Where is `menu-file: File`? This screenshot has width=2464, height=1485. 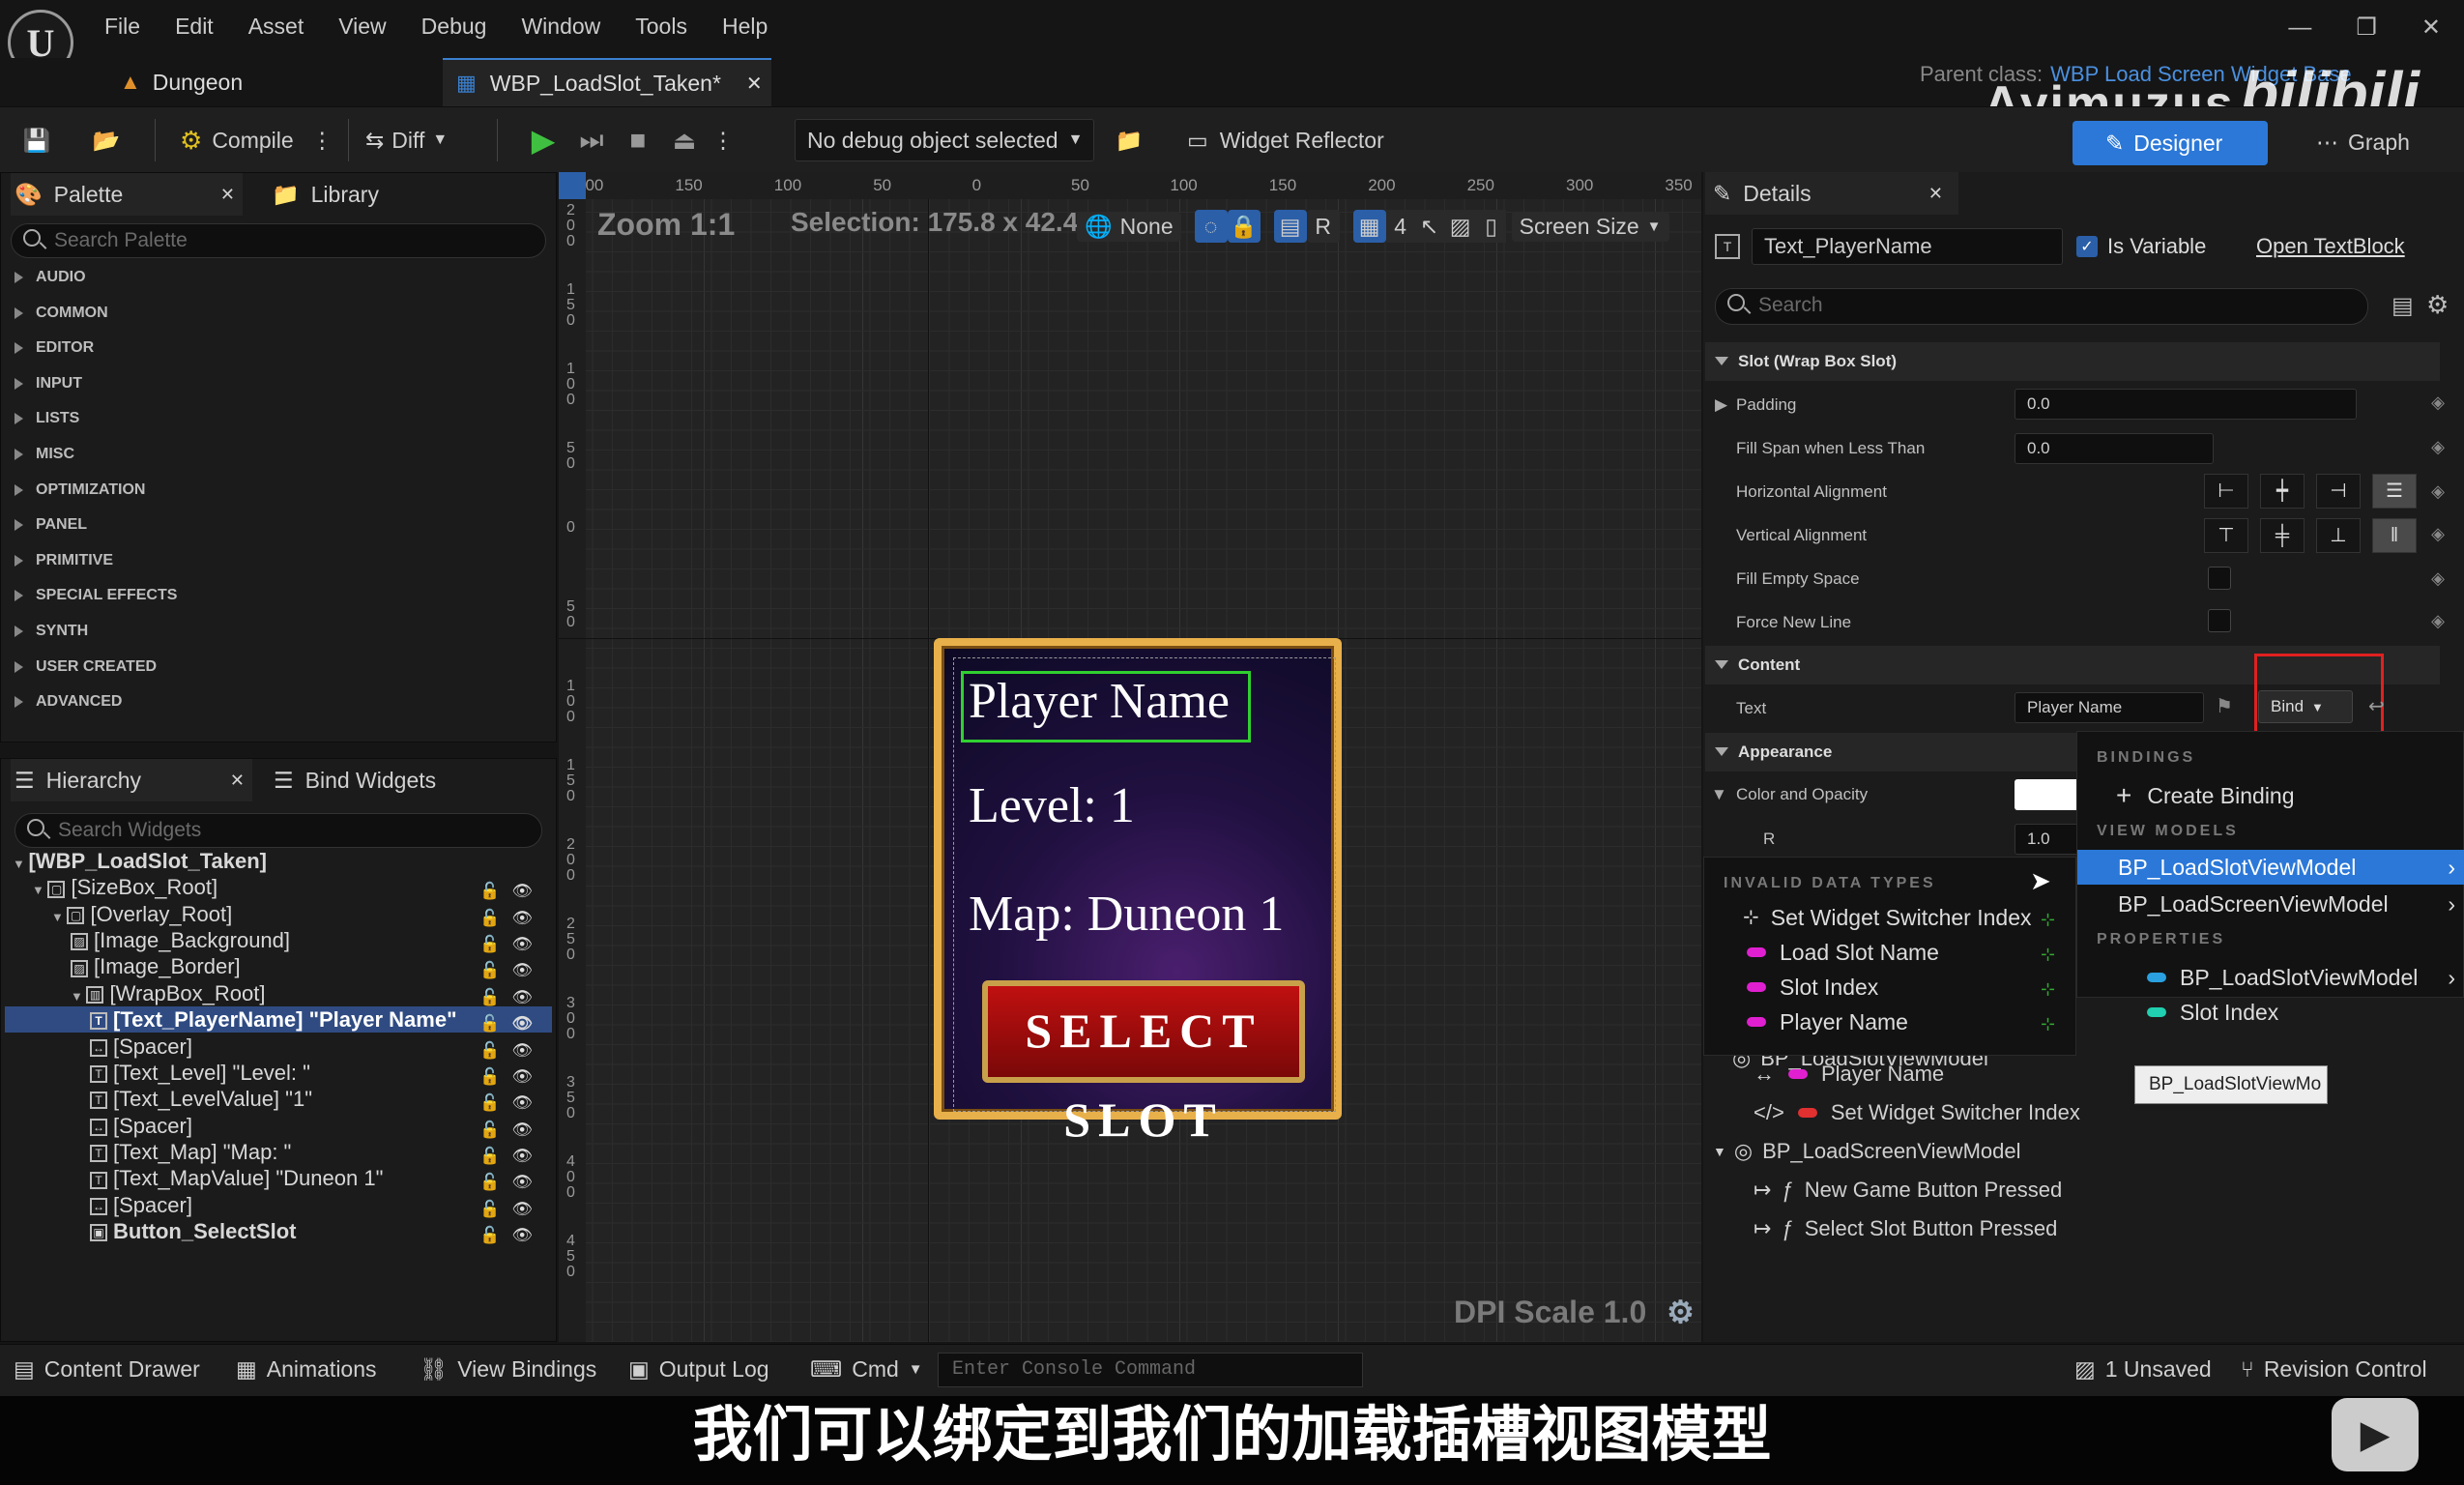 menu-file: File is located at coordinates (122, 27).